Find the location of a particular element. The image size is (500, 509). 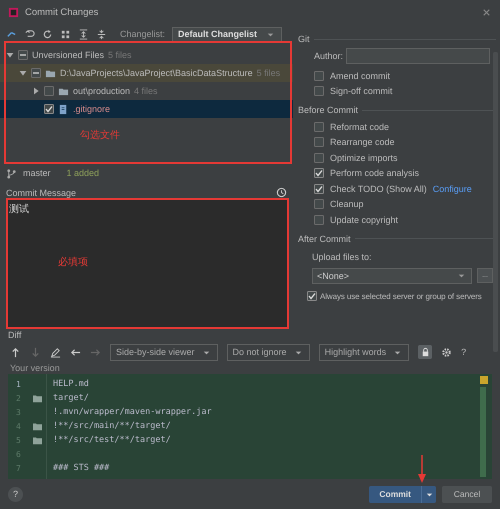

code-line: !**/src/test/**/target/ is located at coordinates (112, 440).